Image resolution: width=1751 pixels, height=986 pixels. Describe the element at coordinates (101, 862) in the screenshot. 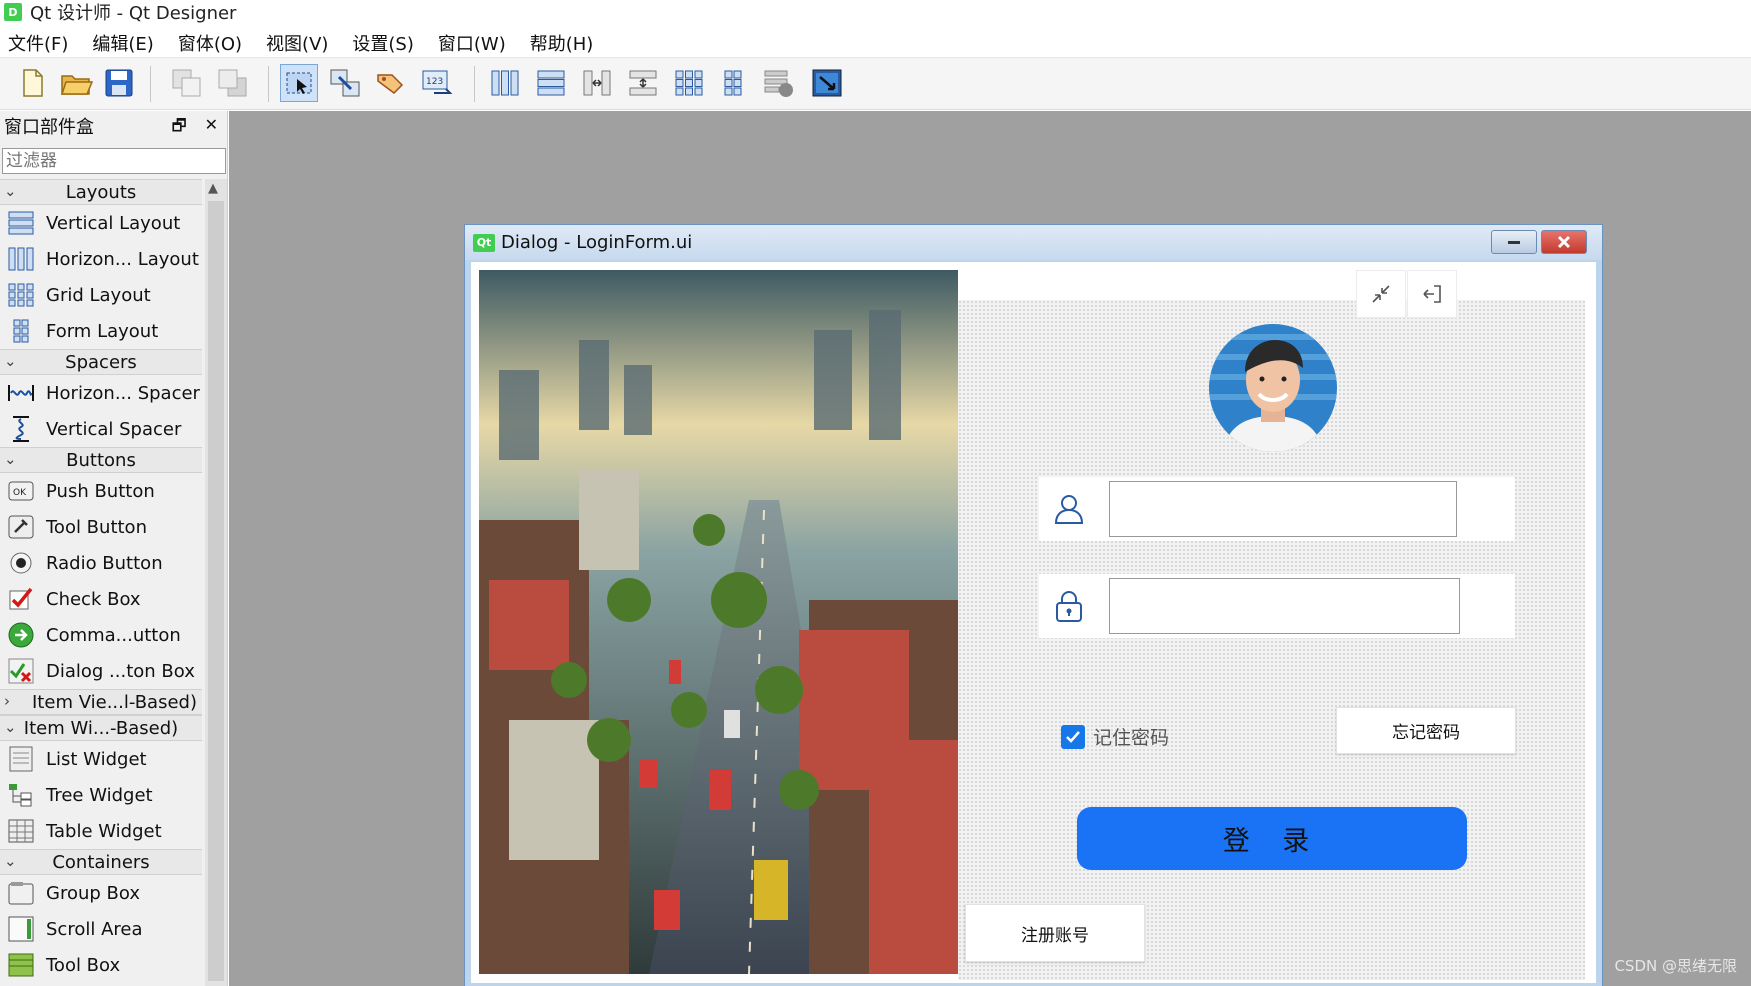

I see `category-containers: ⌄ Containers` at that location.